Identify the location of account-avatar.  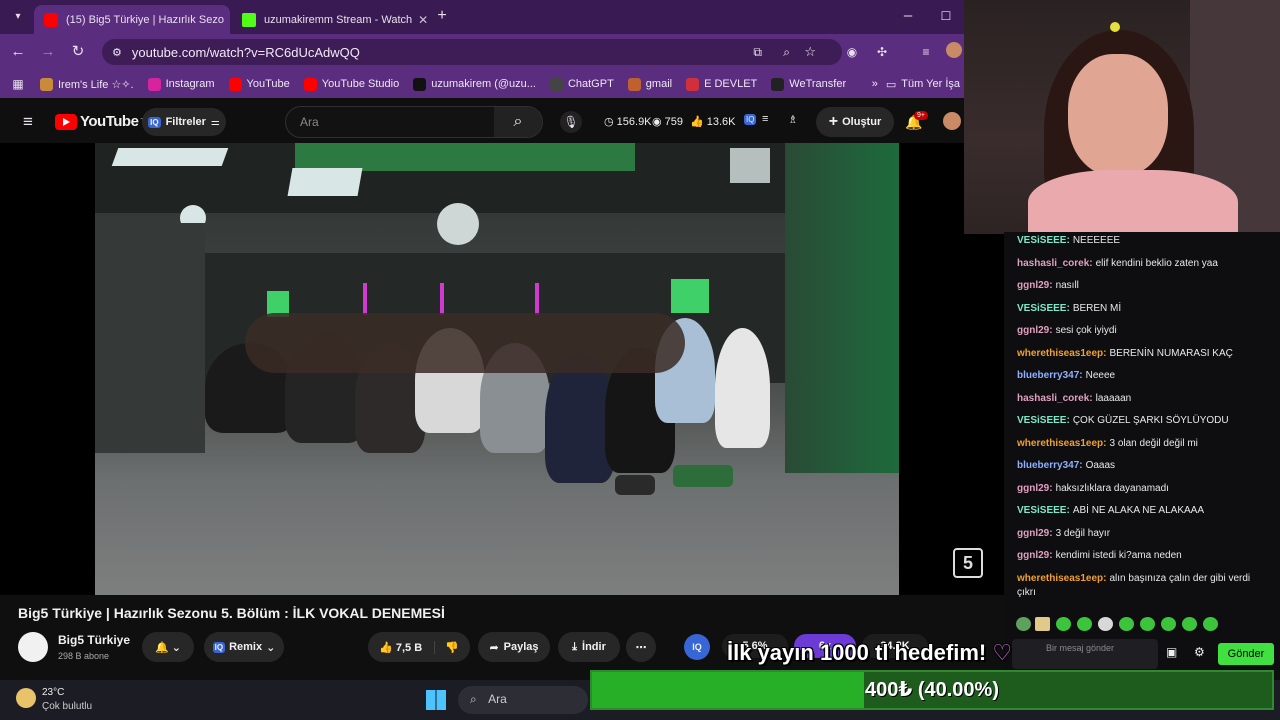
(952, 122).